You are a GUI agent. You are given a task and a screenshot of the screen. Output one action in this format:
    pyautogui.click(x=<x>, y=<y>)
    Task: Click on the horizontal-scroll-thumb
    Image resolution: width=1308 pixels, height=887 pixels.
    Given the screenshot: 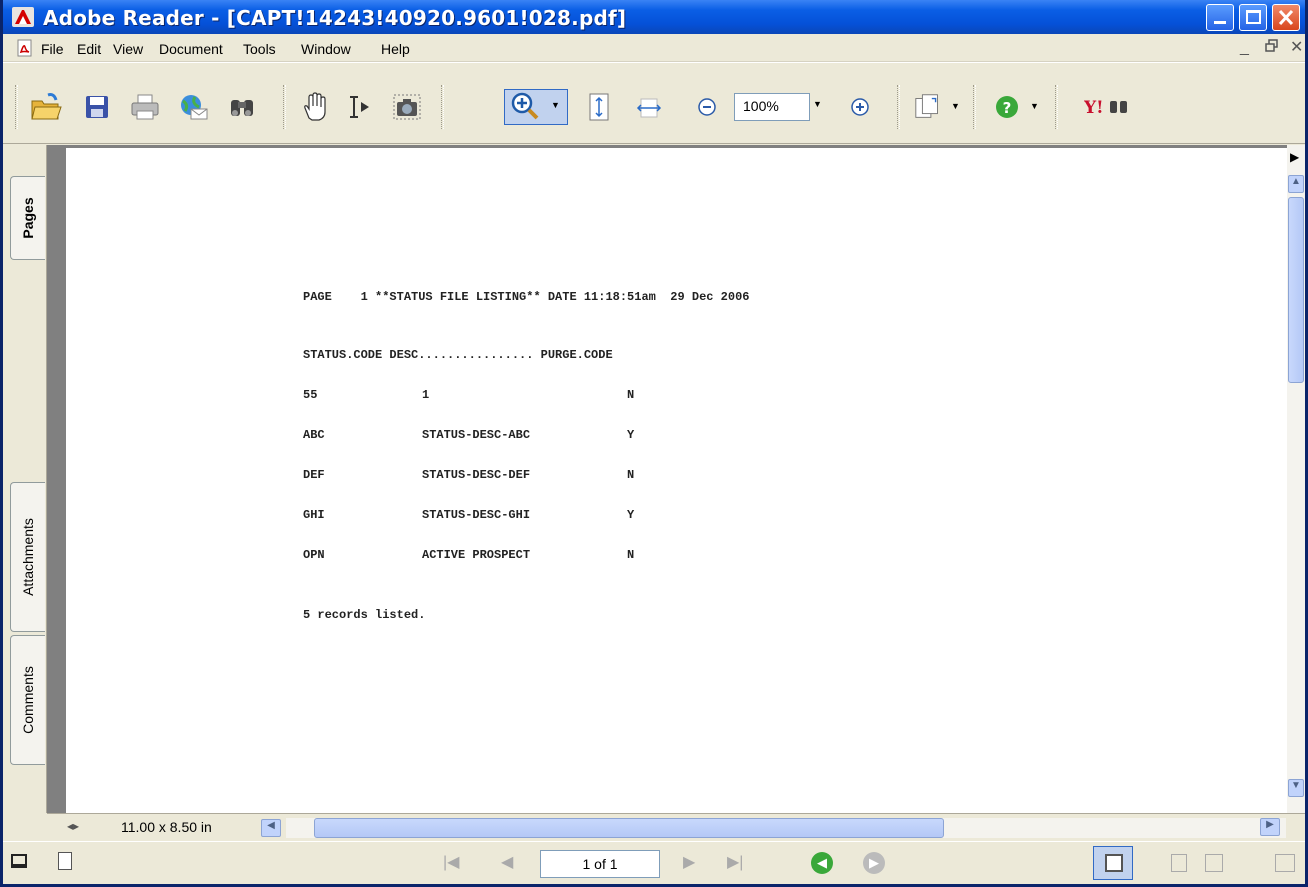 What is the action you would take?
    pyautogui.click(x=629, y=828)
    